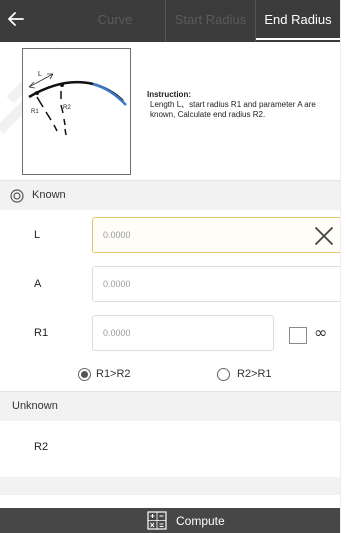  I want to click on l-input: 0.0000, so click(217, 235).